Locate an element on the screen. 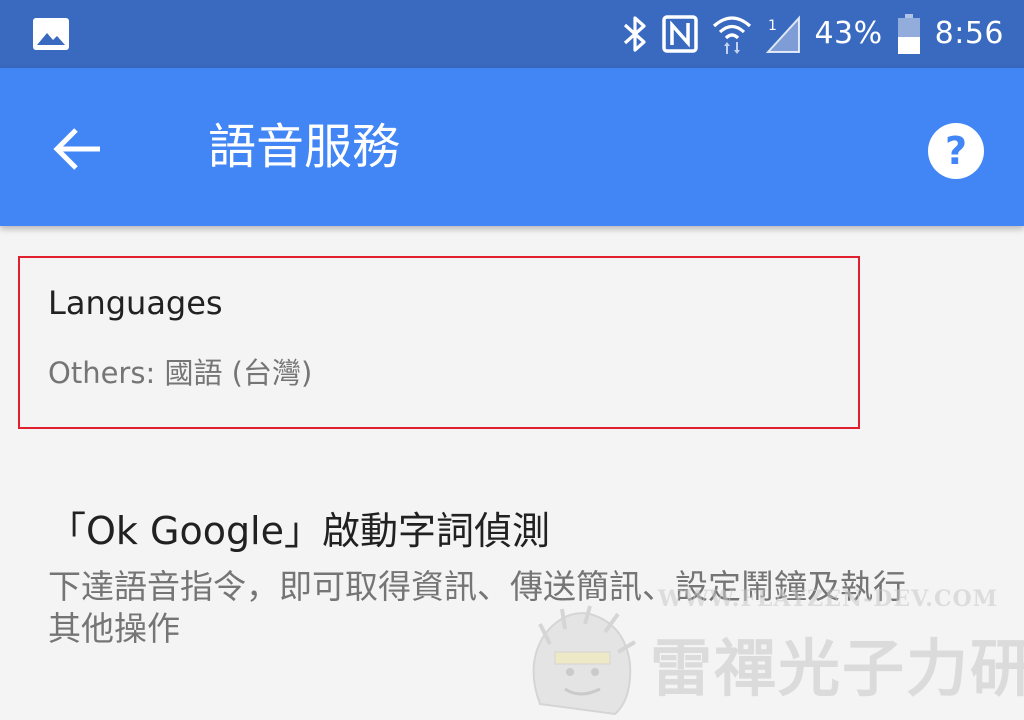 This screenshot has width=1024, height=720. watermark-url: WWW.FLAYZEN-DEV.COM is located at coordinates (828, 599).